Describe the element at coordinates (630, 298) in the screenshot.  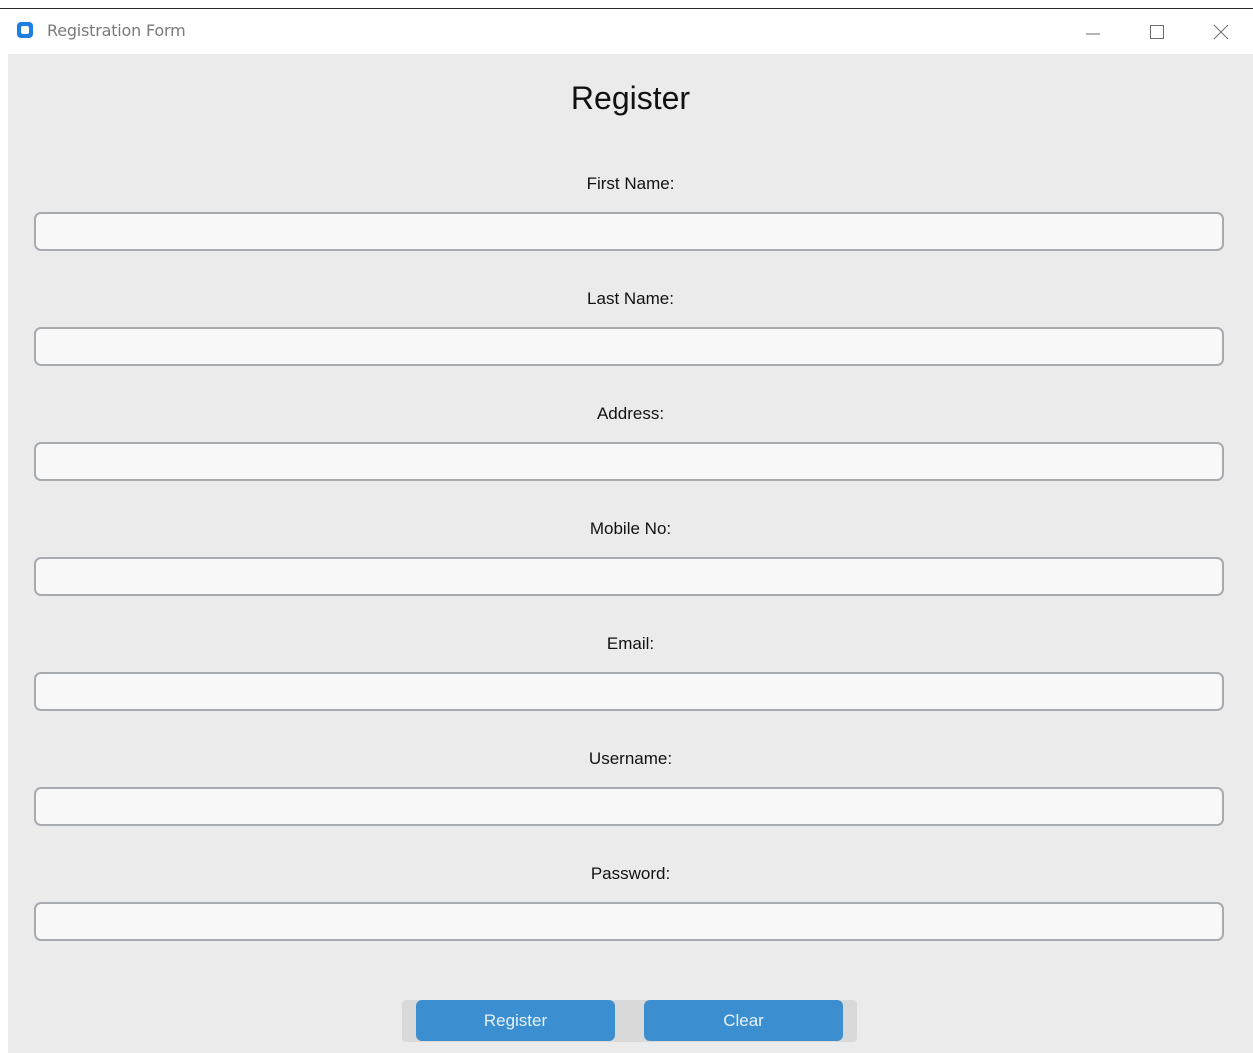
I see `last-name-label: Last Name:` at that location.